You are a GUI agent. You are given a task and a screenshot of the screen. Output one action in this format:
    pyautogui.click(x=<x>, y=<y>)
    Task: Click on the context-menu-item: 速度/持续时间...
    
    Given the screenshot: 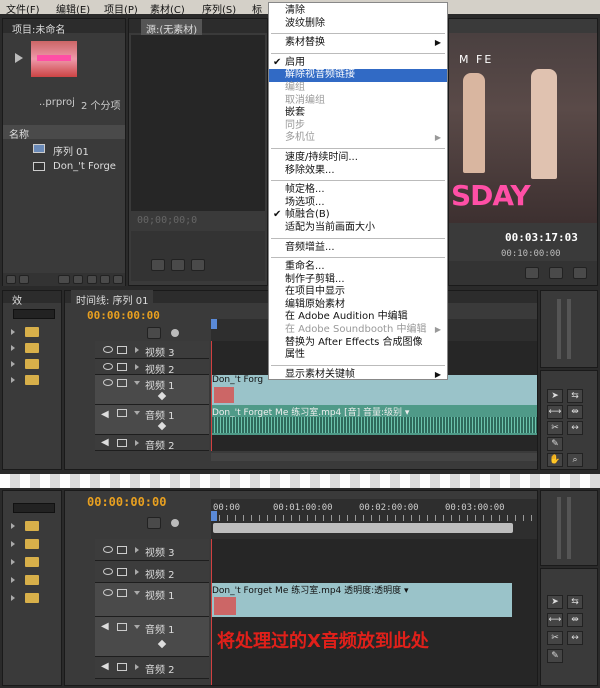 What is the action you would take?
    pyautogui.click(x=358, y=158)
    